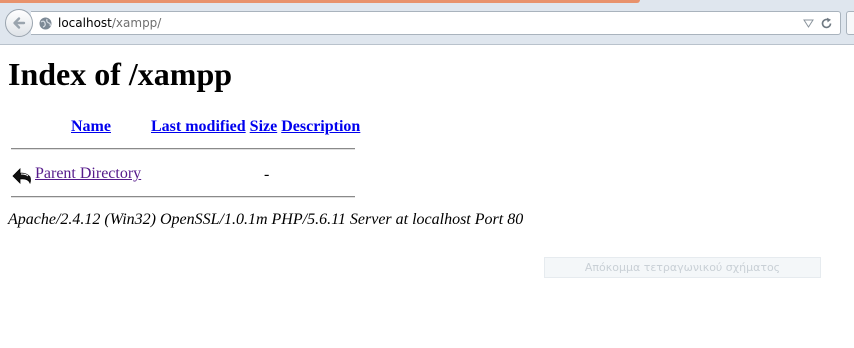  What do you see at coordinates (320, 1) in the screenshot?
I see `active-tab-edge` at bounding box center [320, 1].